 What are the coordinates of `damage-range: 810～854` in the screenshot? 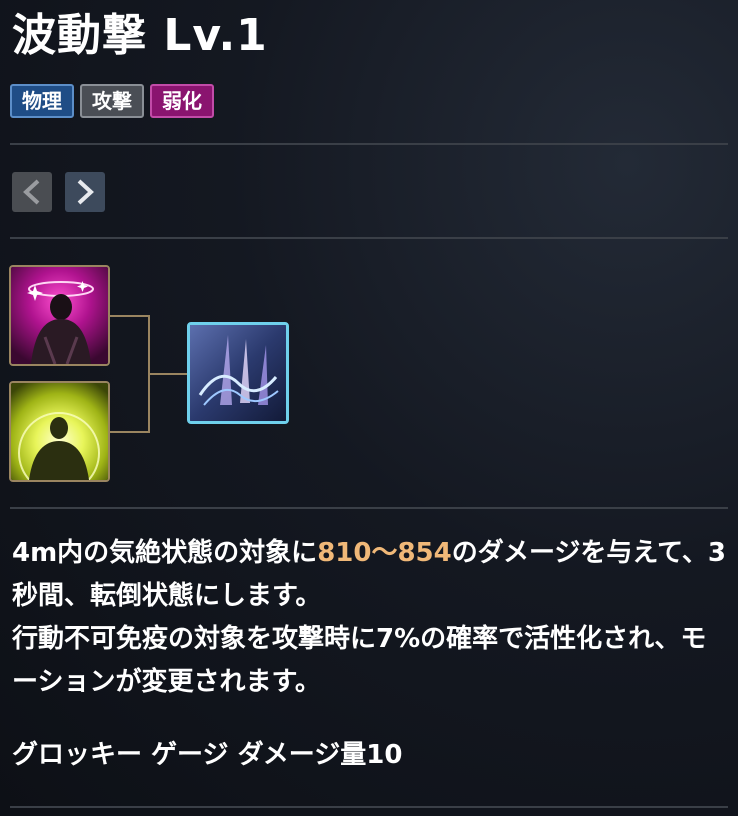 It's located at (384, 553).